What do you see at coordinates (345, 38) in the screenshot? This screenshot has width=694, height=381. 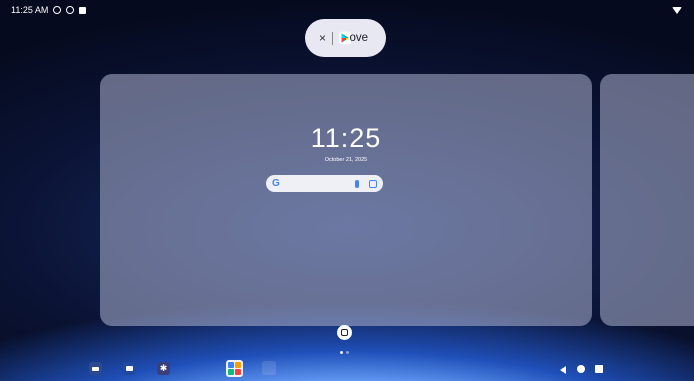 I see `remove-pill: × ove` at bounding box center [345, 38].